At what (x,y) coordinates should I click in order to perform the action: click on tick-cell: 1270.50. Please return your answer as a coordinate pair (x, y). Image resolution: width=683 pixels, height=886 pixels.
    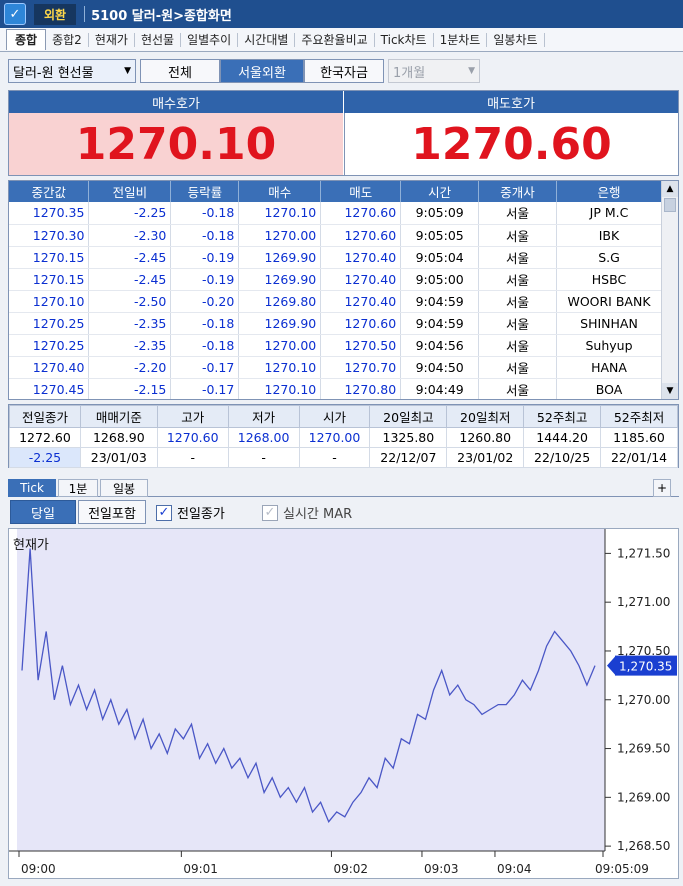
    Looking at the image, I should click on (361, 345).